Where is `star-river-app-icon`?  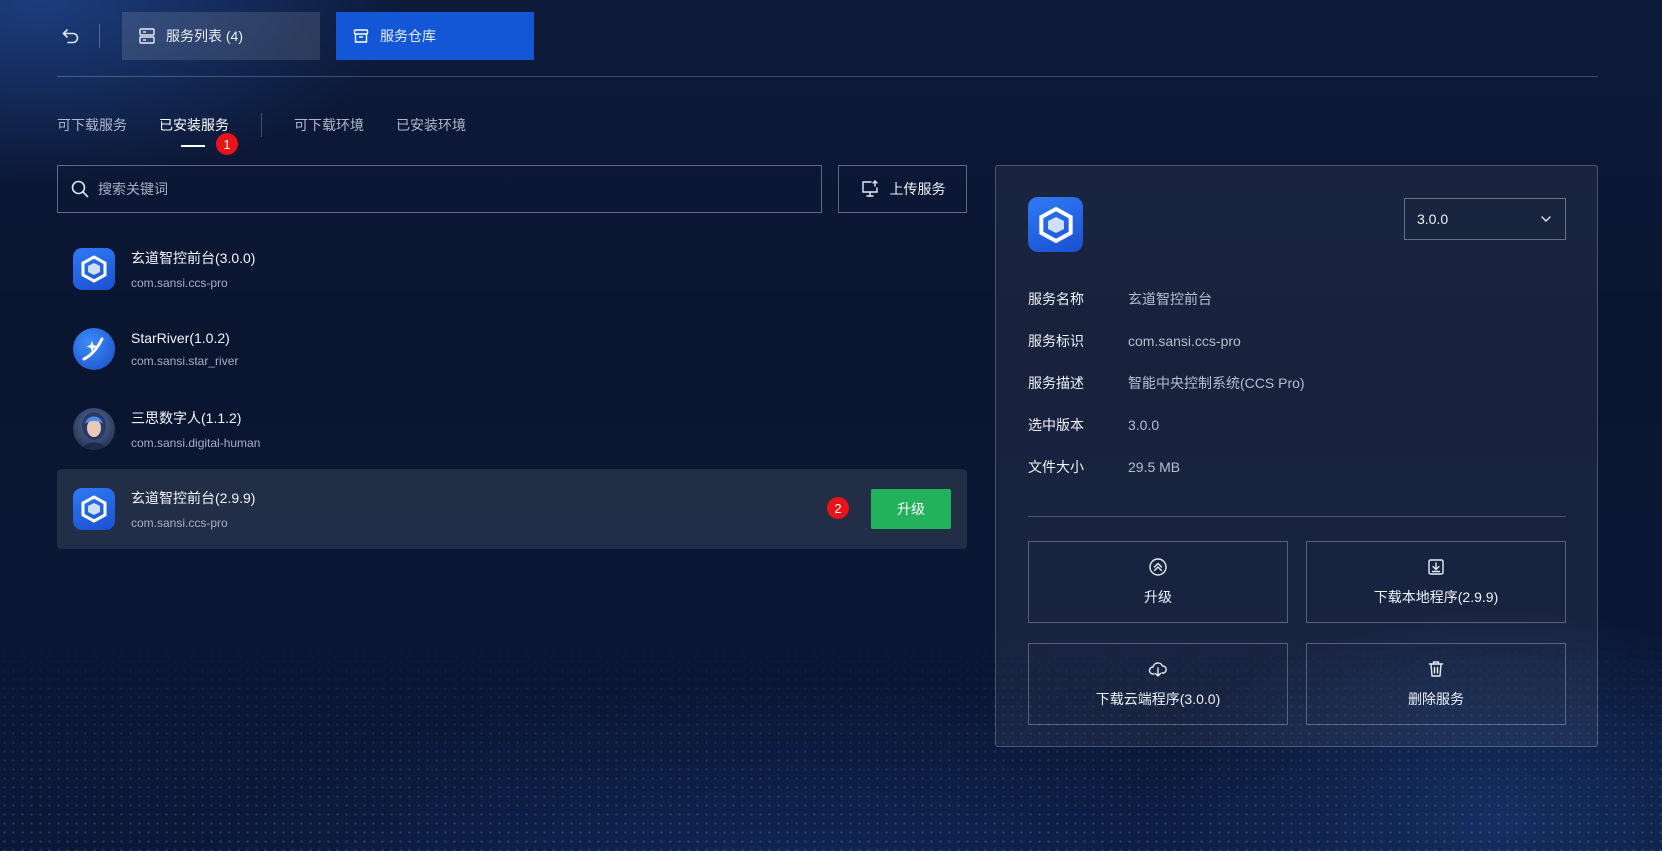 star-river-app-icon is located at coordinates (94, 349).